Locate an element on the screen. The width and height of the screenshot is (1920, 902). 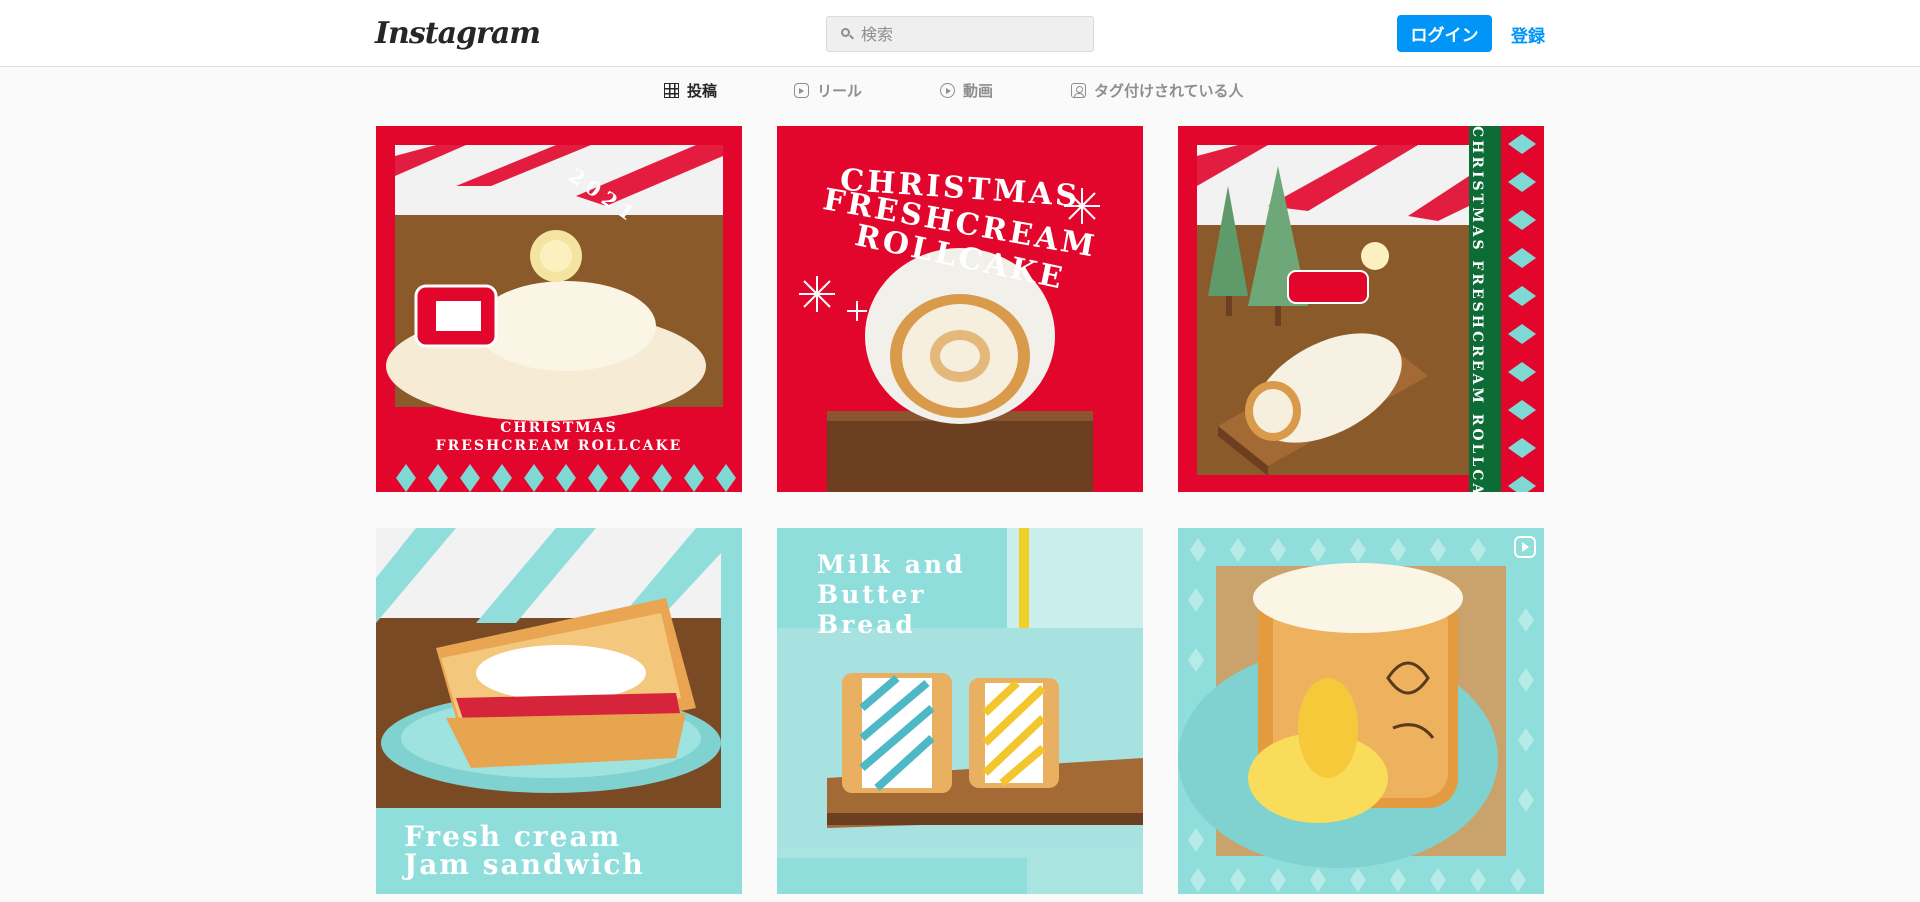
post-1-caption-1: CHRISTMAS is located at coordinates (559, 428).